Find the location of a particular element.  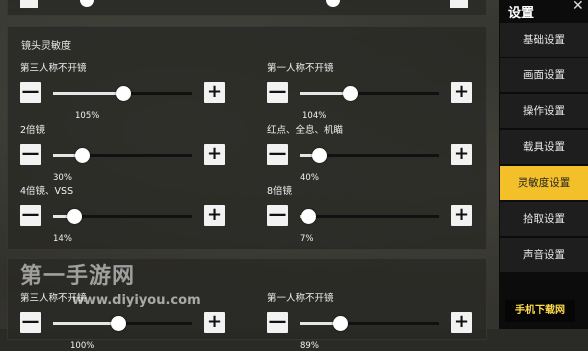

sidebar-item: 画面设置 is located at coordinates (544, 75).